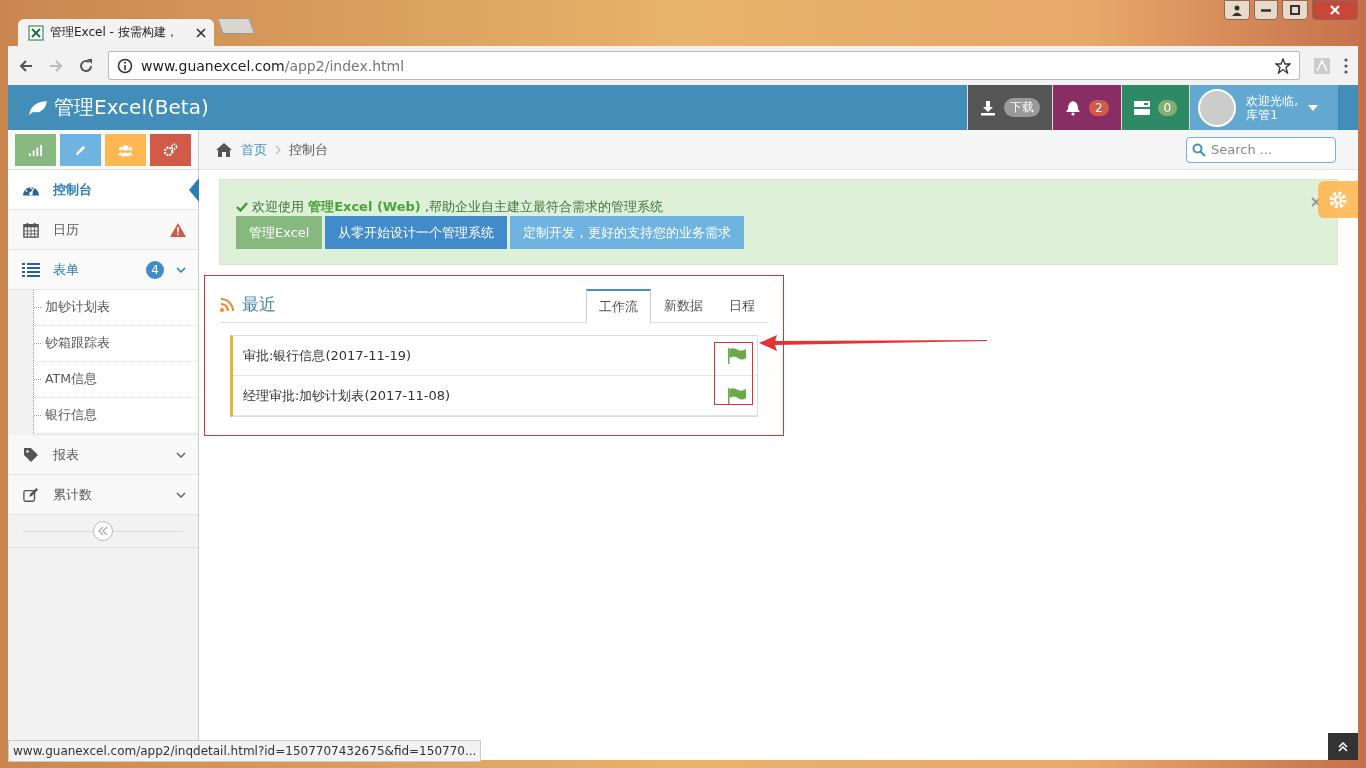  What do you see at coordinates (38, 107) in the screenshot?
I see `leaf-icon` at bounding box center [38, 107].